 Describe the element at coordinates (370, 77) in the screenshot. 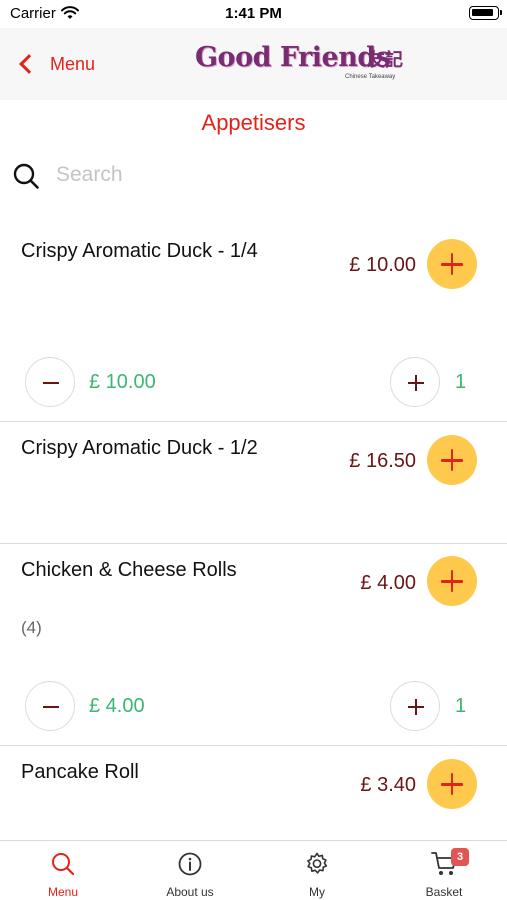

I see `logo-subtitle: Chinese Takeaway` at that location.